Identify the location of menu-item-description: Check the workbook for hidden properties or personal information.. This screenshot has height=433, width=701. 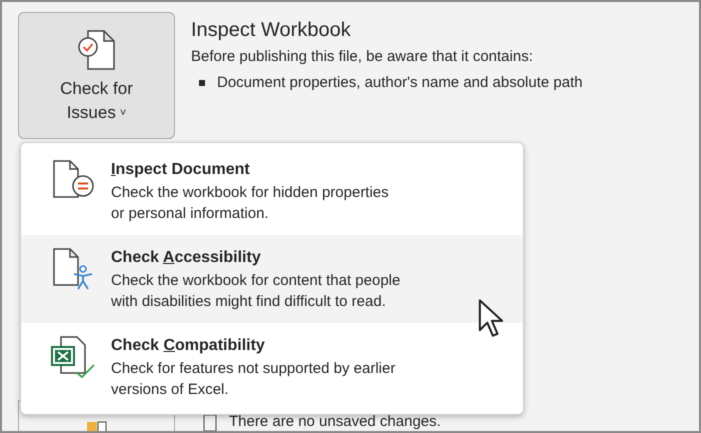
(250, 203).